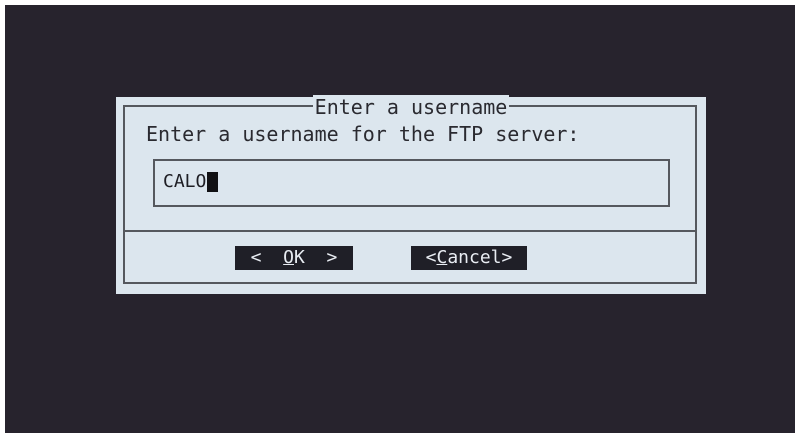 The height and width of the screenshot is (435, 797). I want to click on cancel-button: <Cancel>, so click(469, 258).